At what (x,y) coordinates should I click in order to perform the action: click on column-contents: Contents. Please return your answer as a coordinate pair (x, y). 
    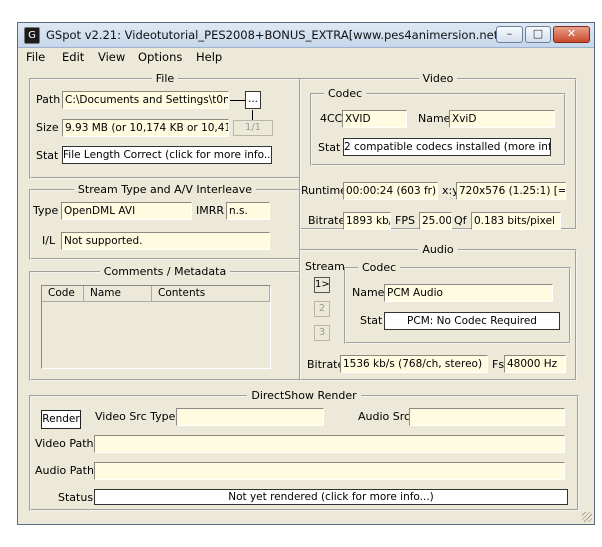
    Looking at the image, I should click on (211, 294).